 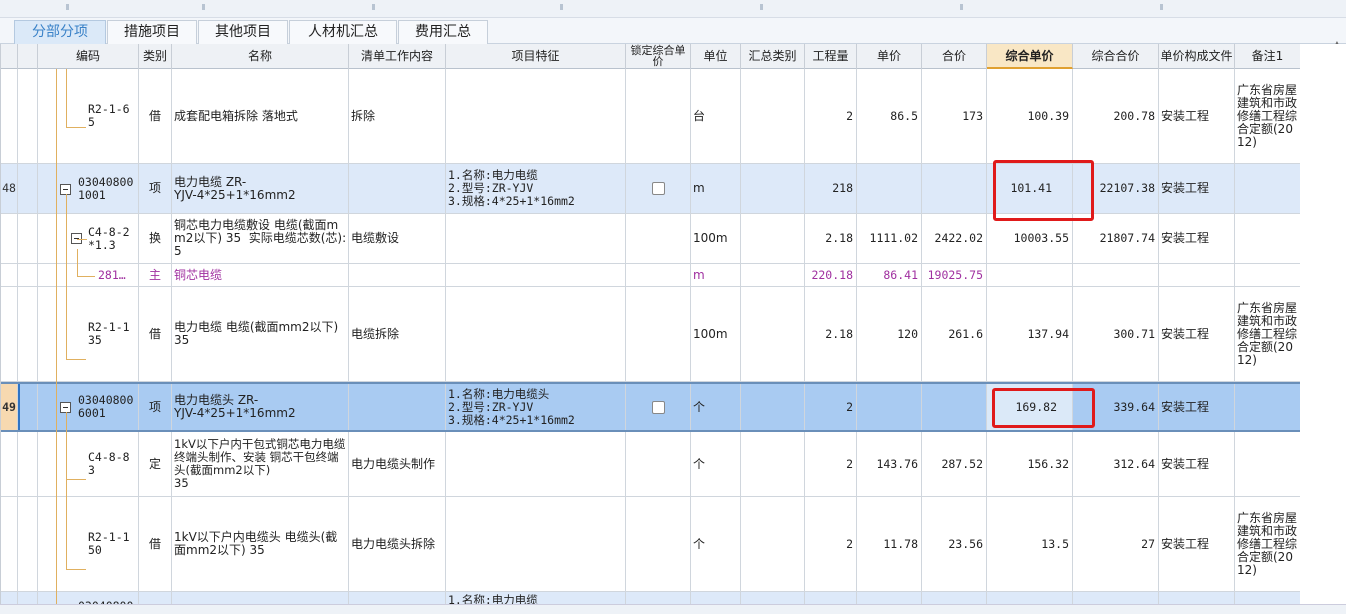 I want to click on code-cell: 03040800 6001, so click(x=88, y=407).